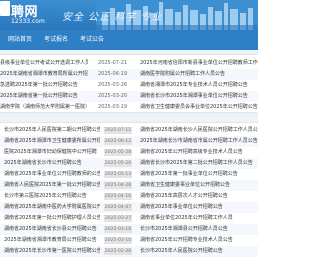 The height and width of the screenshot is (263, 320). Describe the element at coordinates (199, 74) in the screenshot. I see `notice-title-right: 湖南医学院附属公开招聘工作人员公告` at that location.